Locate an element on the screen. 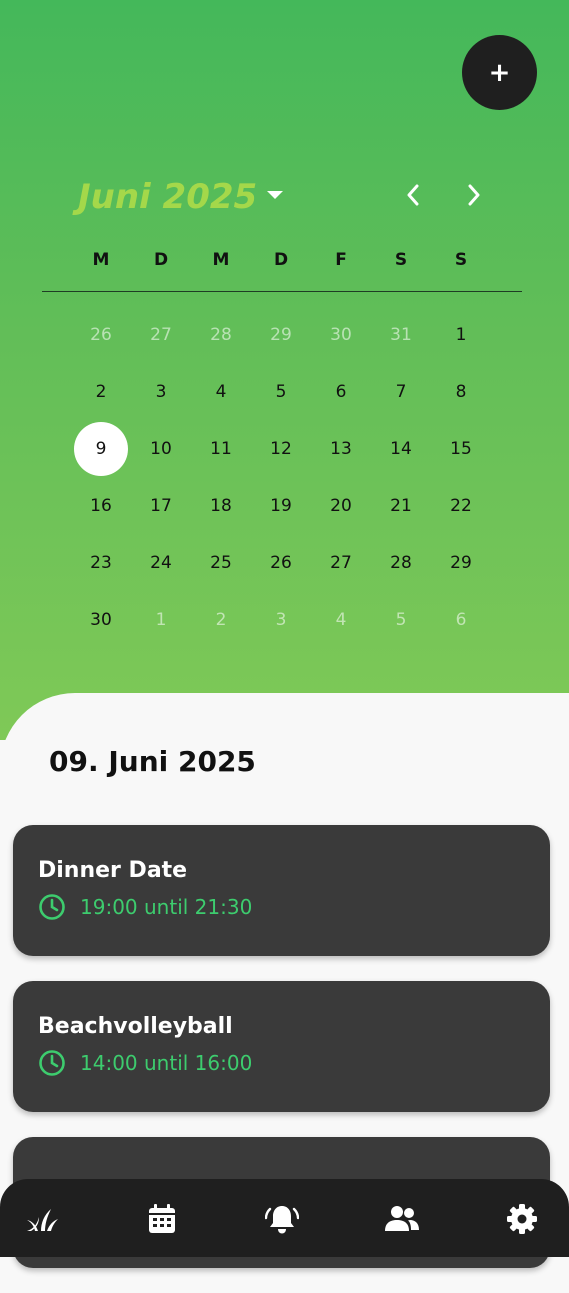 The width and height of the screenshot is (569, 1293). nav-plant-button is located at coordinates (42, 1219).